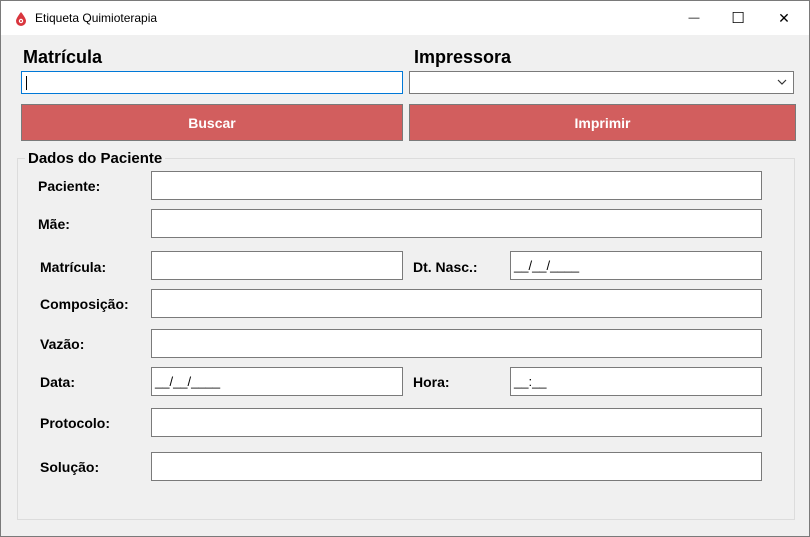  I want to click on protocolo-label: Protocolo:, so click(75, 423).